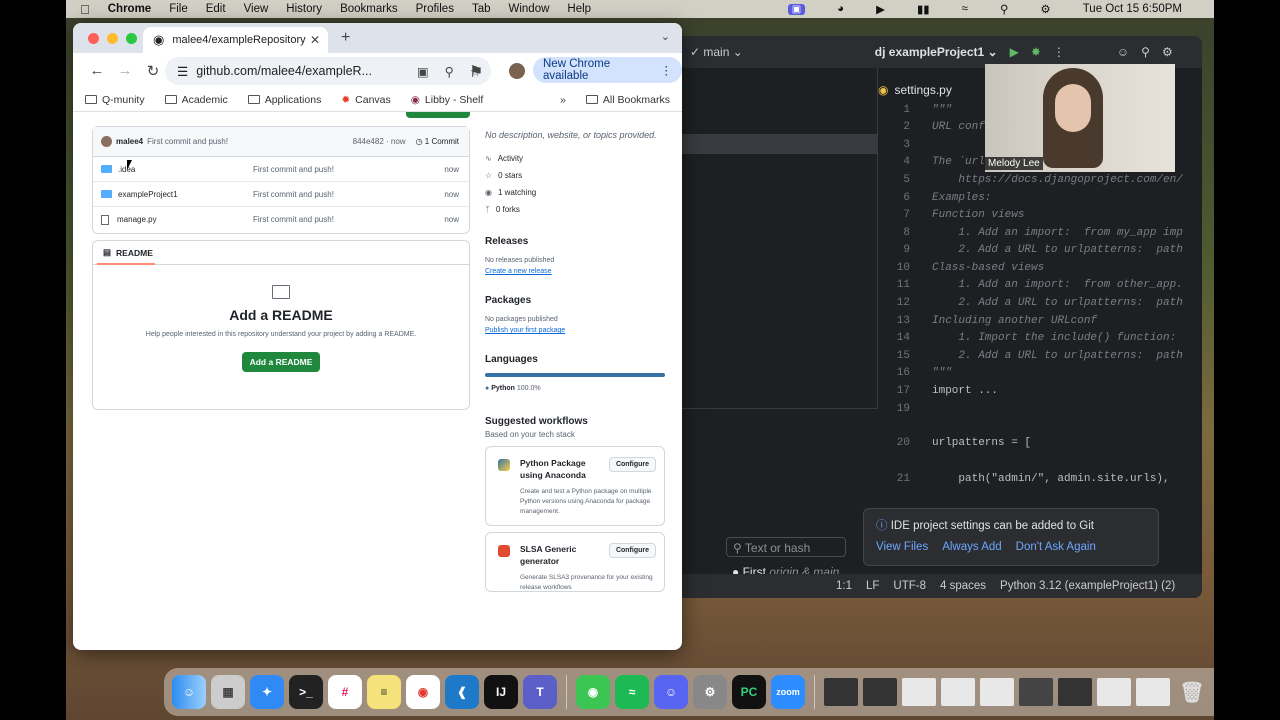 Image resolution: width=1280 pixels, height=720 pixels. Describe the element at coordinates (306, 692) in the screenshot. I see `terminal-icon: >_` at that location.